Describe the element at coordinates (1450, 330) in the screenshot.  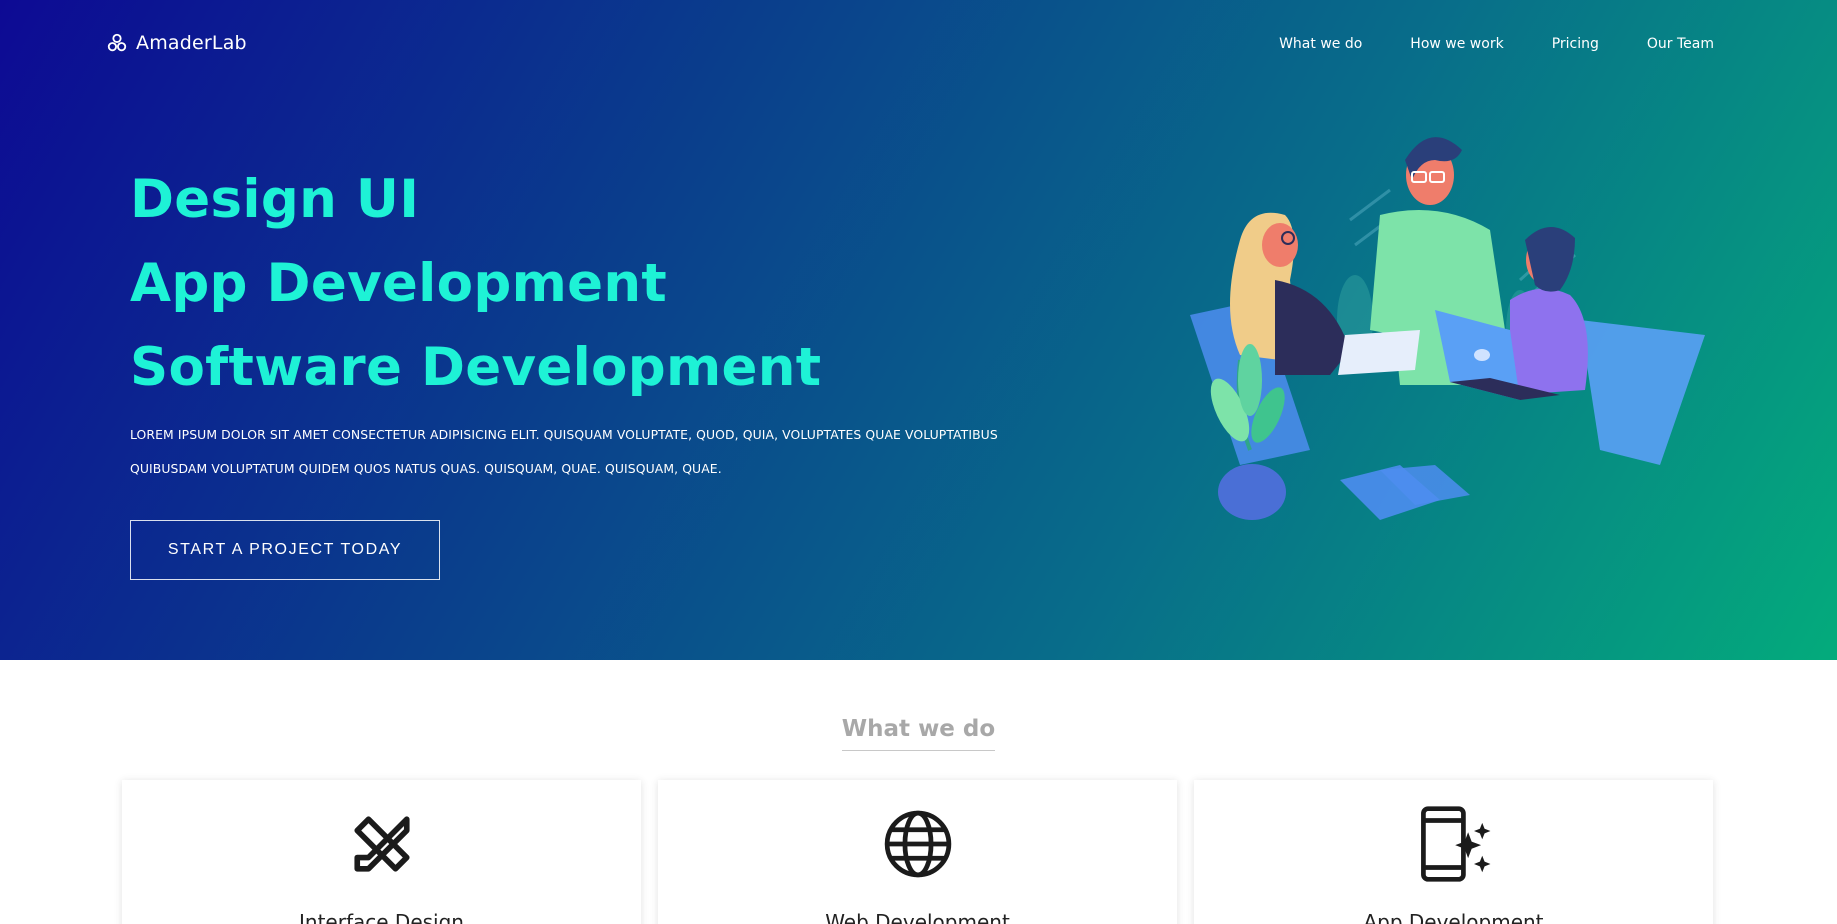
I see `team-collaboration-illustration` at that location.